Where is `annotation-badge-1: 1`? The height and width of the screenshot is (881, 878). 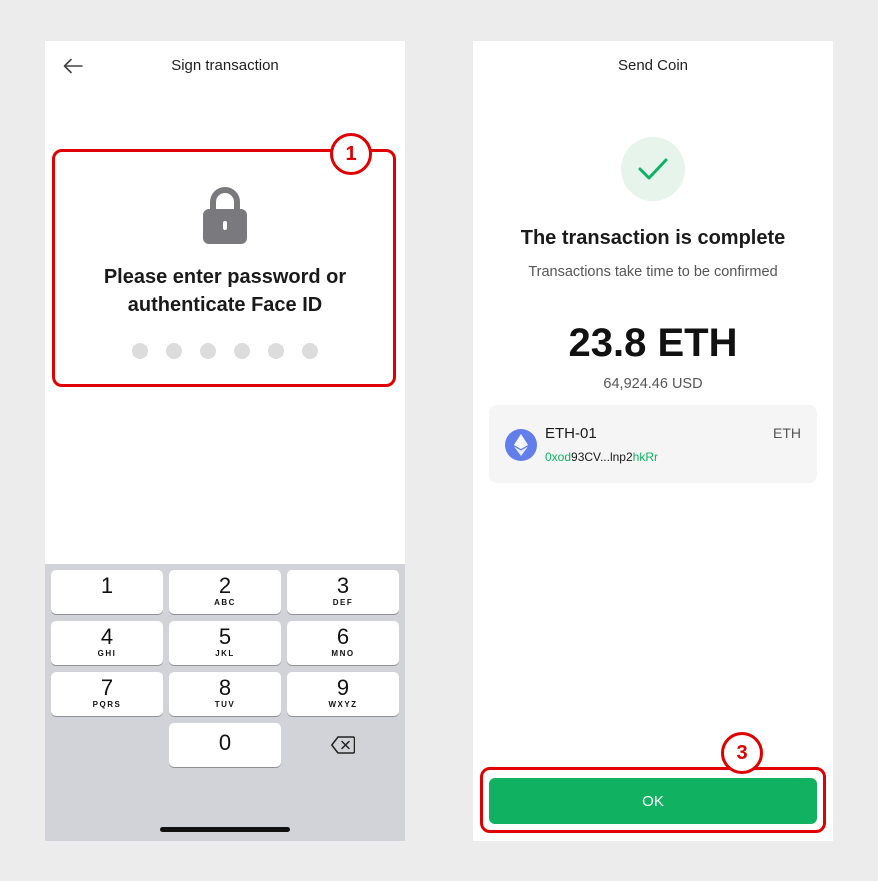
annotation-badge-1: 1 is located at coordinates (351, 154).